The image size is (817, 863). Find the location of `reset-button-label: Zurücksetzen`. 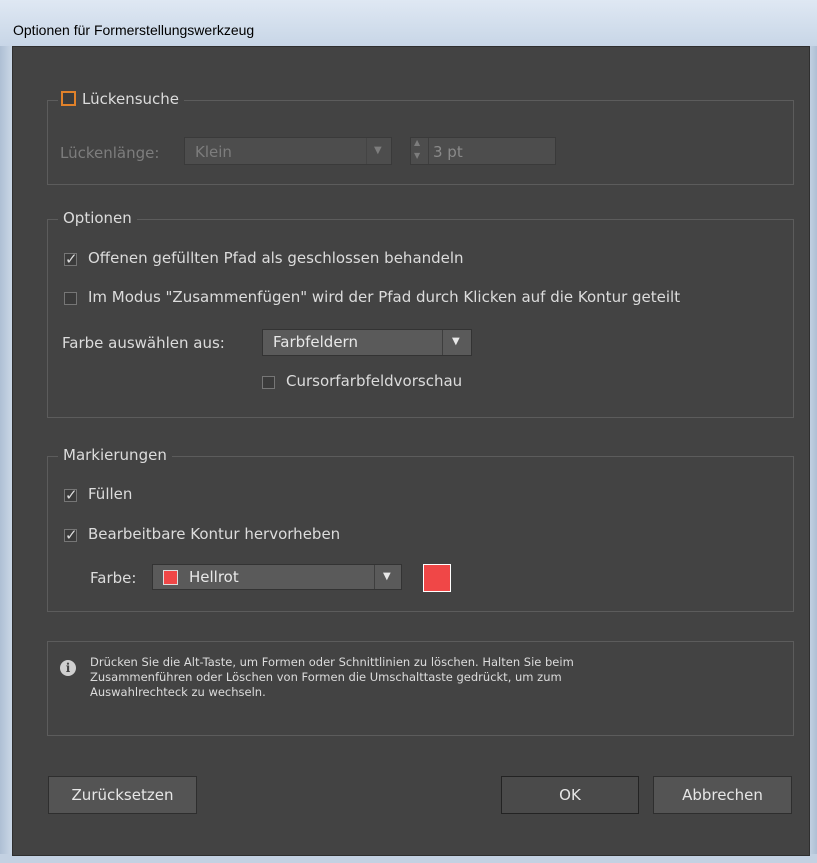

reset-button-label: Zurücksetzen is located at coordinates (122, 795).